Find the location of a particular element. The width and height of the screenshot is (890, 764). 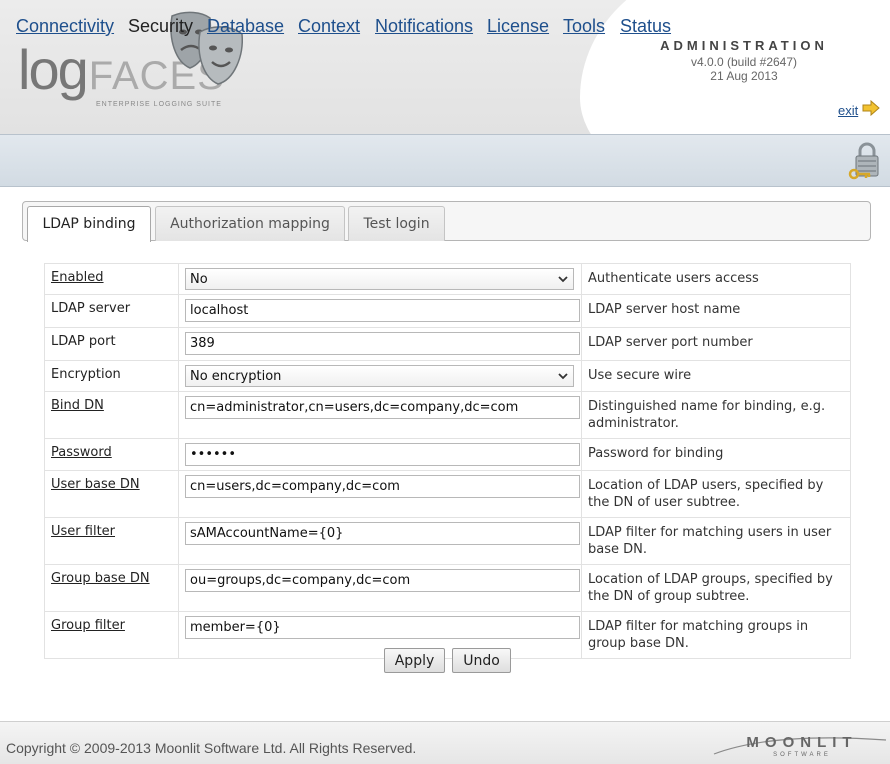

enabled-value: No is located at coordinates (199, 279).